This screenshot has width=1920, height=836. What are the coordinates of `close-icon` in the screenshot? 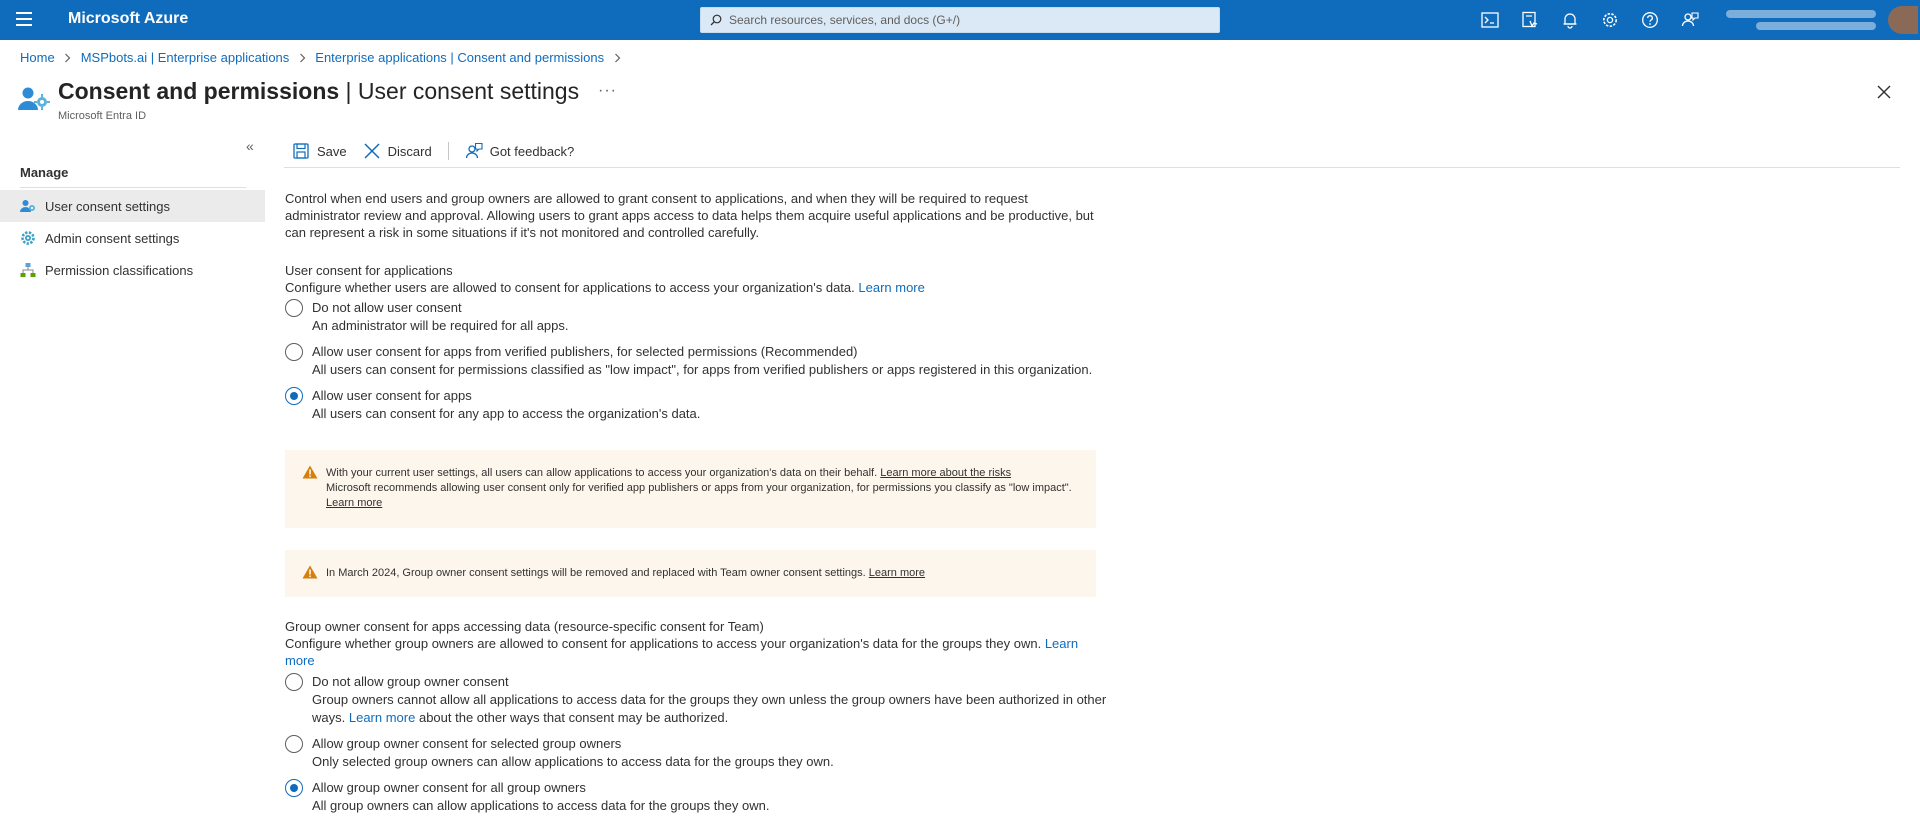 It's located at (1884, 92).